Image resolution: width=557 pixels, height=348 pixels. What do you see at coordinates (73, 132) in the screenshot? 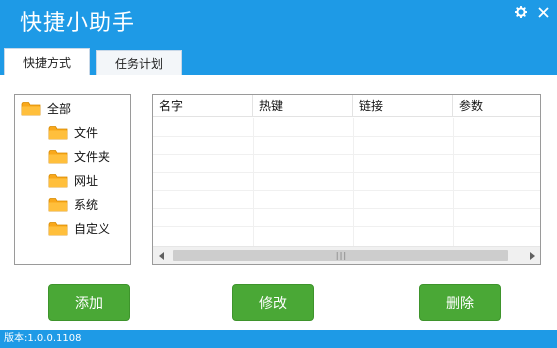
I see `tree-item-files: 文件` at bounding box center [73, 132].